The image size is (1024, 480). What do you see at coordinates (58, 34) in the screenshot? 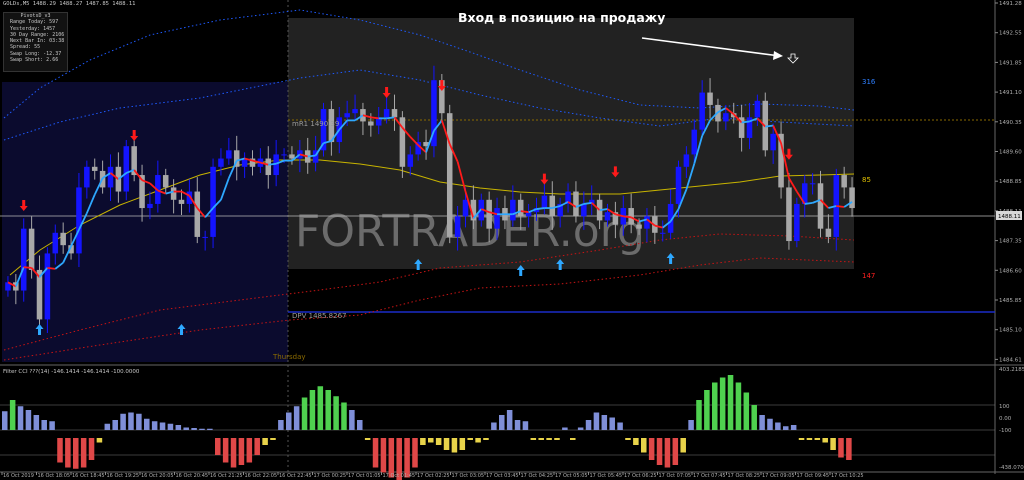
I see `info-value: 2106` at bounding box center [58, 34].